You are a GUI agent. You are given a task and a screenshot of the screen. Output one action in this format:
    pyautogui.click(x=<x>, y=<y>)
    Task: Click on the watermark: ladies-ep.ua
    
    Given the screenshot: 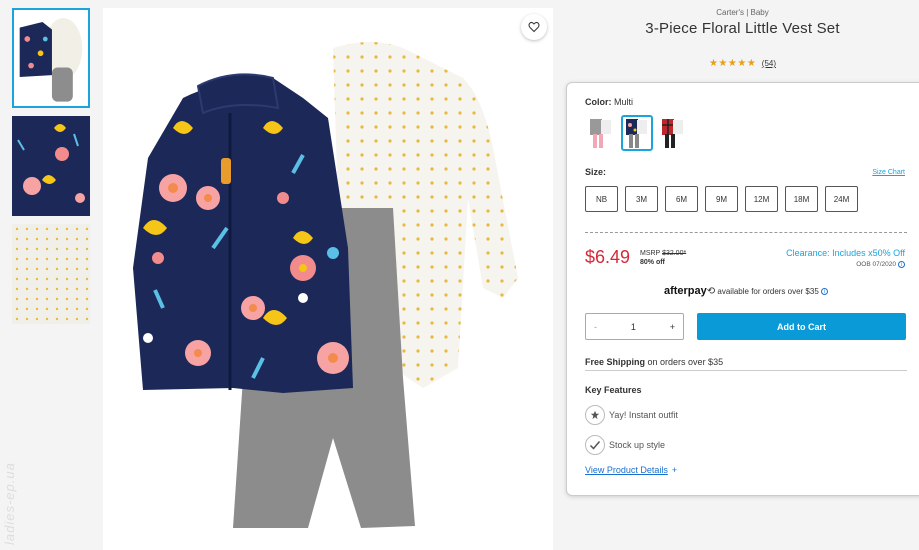 What is the action you would take?
    pyautogui.click(x=9, y=503)
    